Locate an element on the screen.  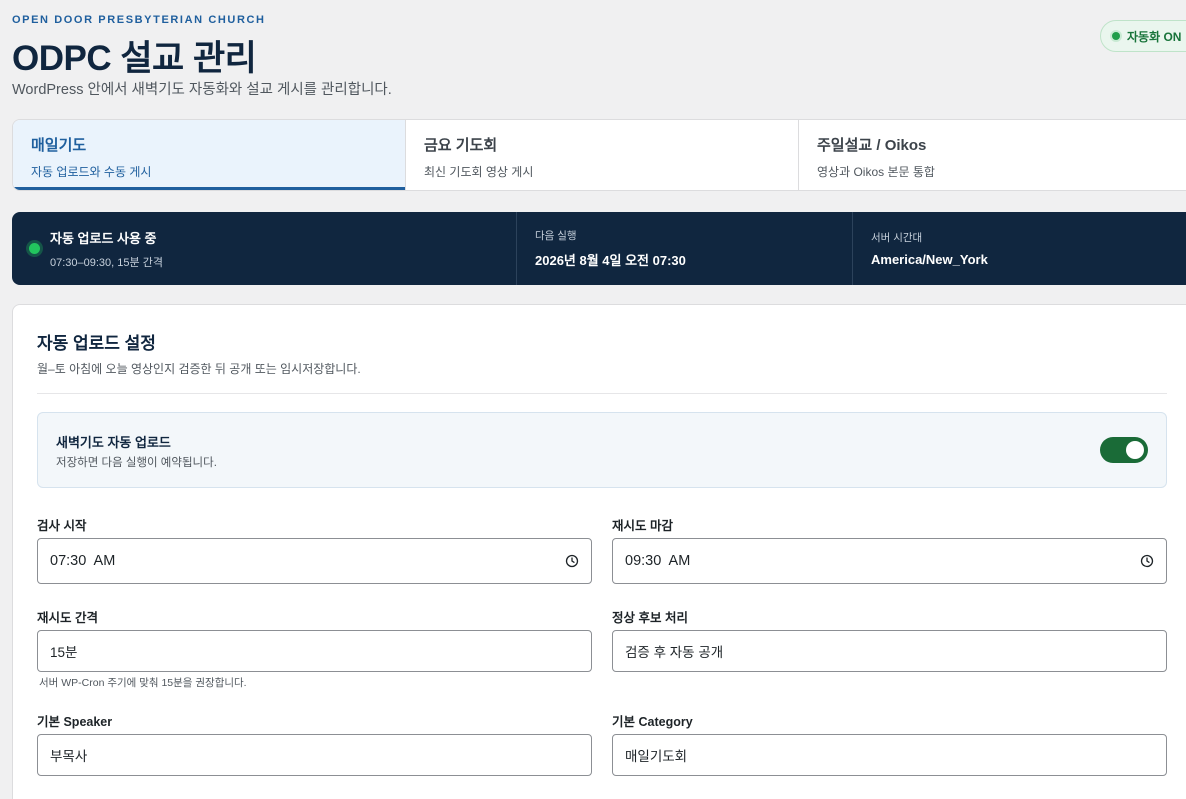
retry-interval-hint: 서버 WP-Cron 주기에 맞춰 15분을 권장합니다. is located at coordinates (143, 683).